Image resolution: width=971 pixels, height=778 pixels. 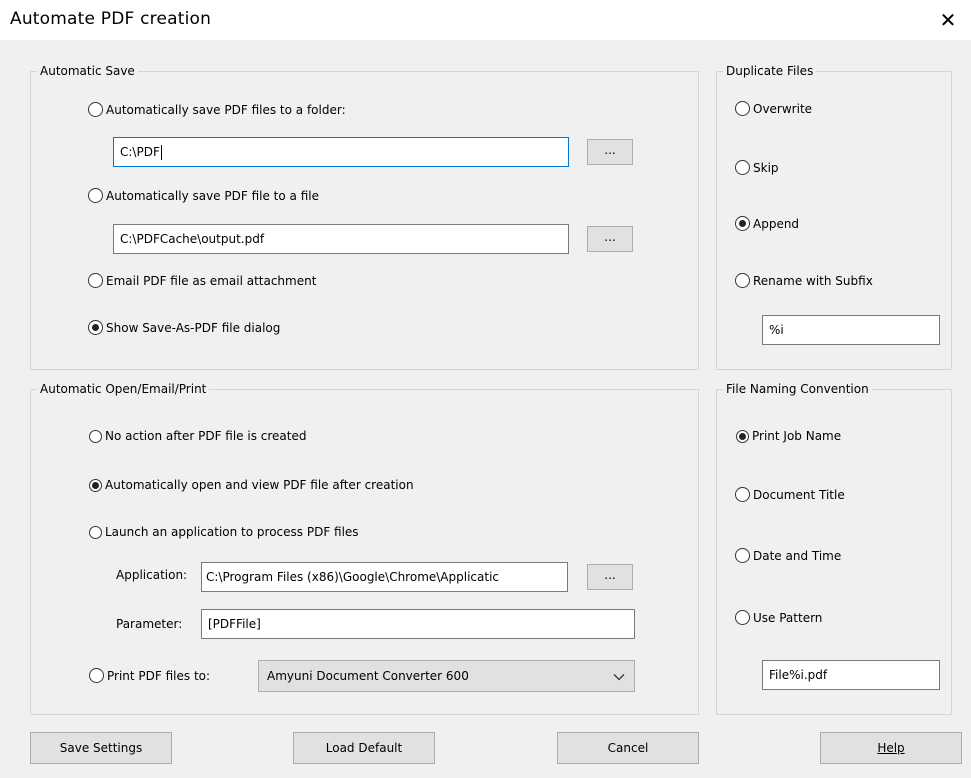 I want to click on cancel-label: Cancel, so click(x=628, y=748).